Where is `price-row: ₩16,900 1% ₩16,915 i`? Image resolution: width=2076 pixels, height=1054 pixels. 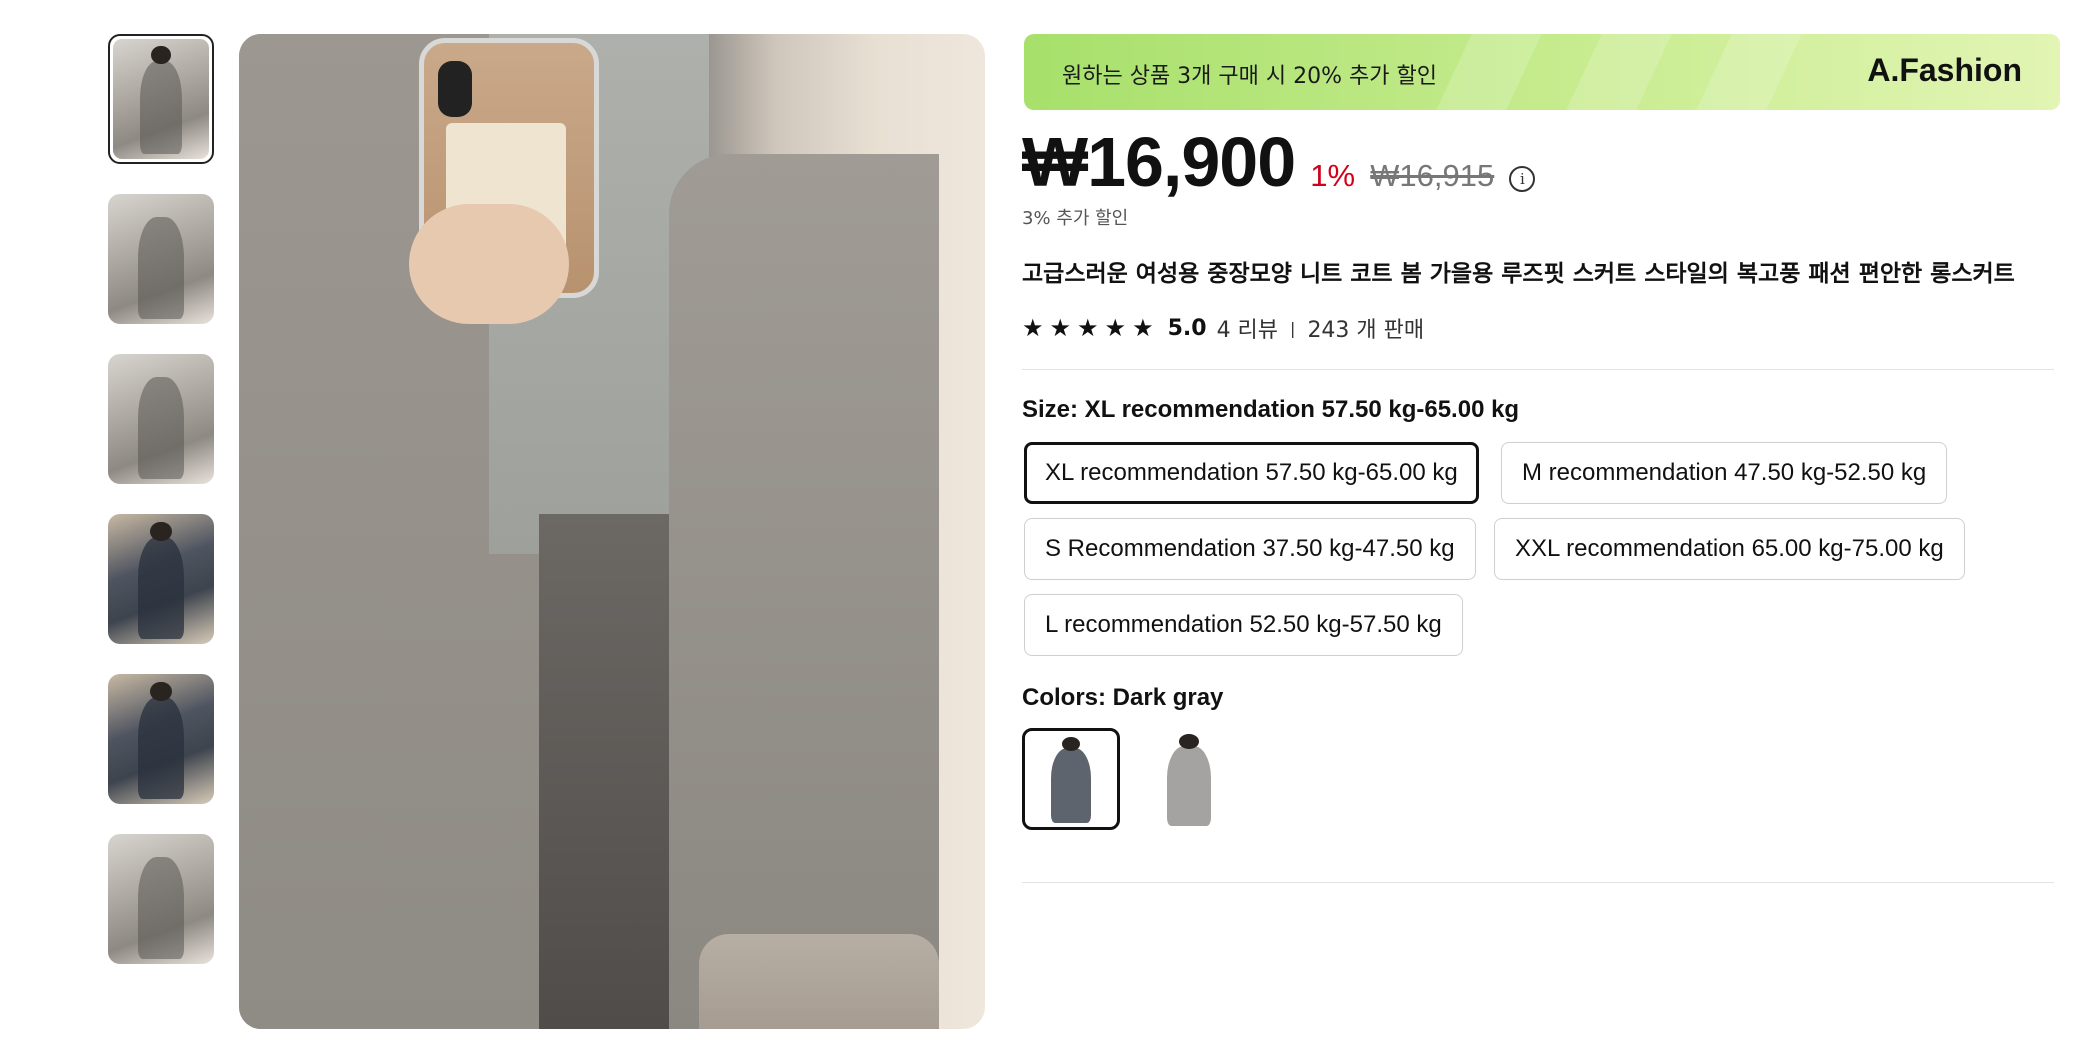
price-row: ₩16,900 1% ₩16,915 i is located at coordinates (1279, 162).